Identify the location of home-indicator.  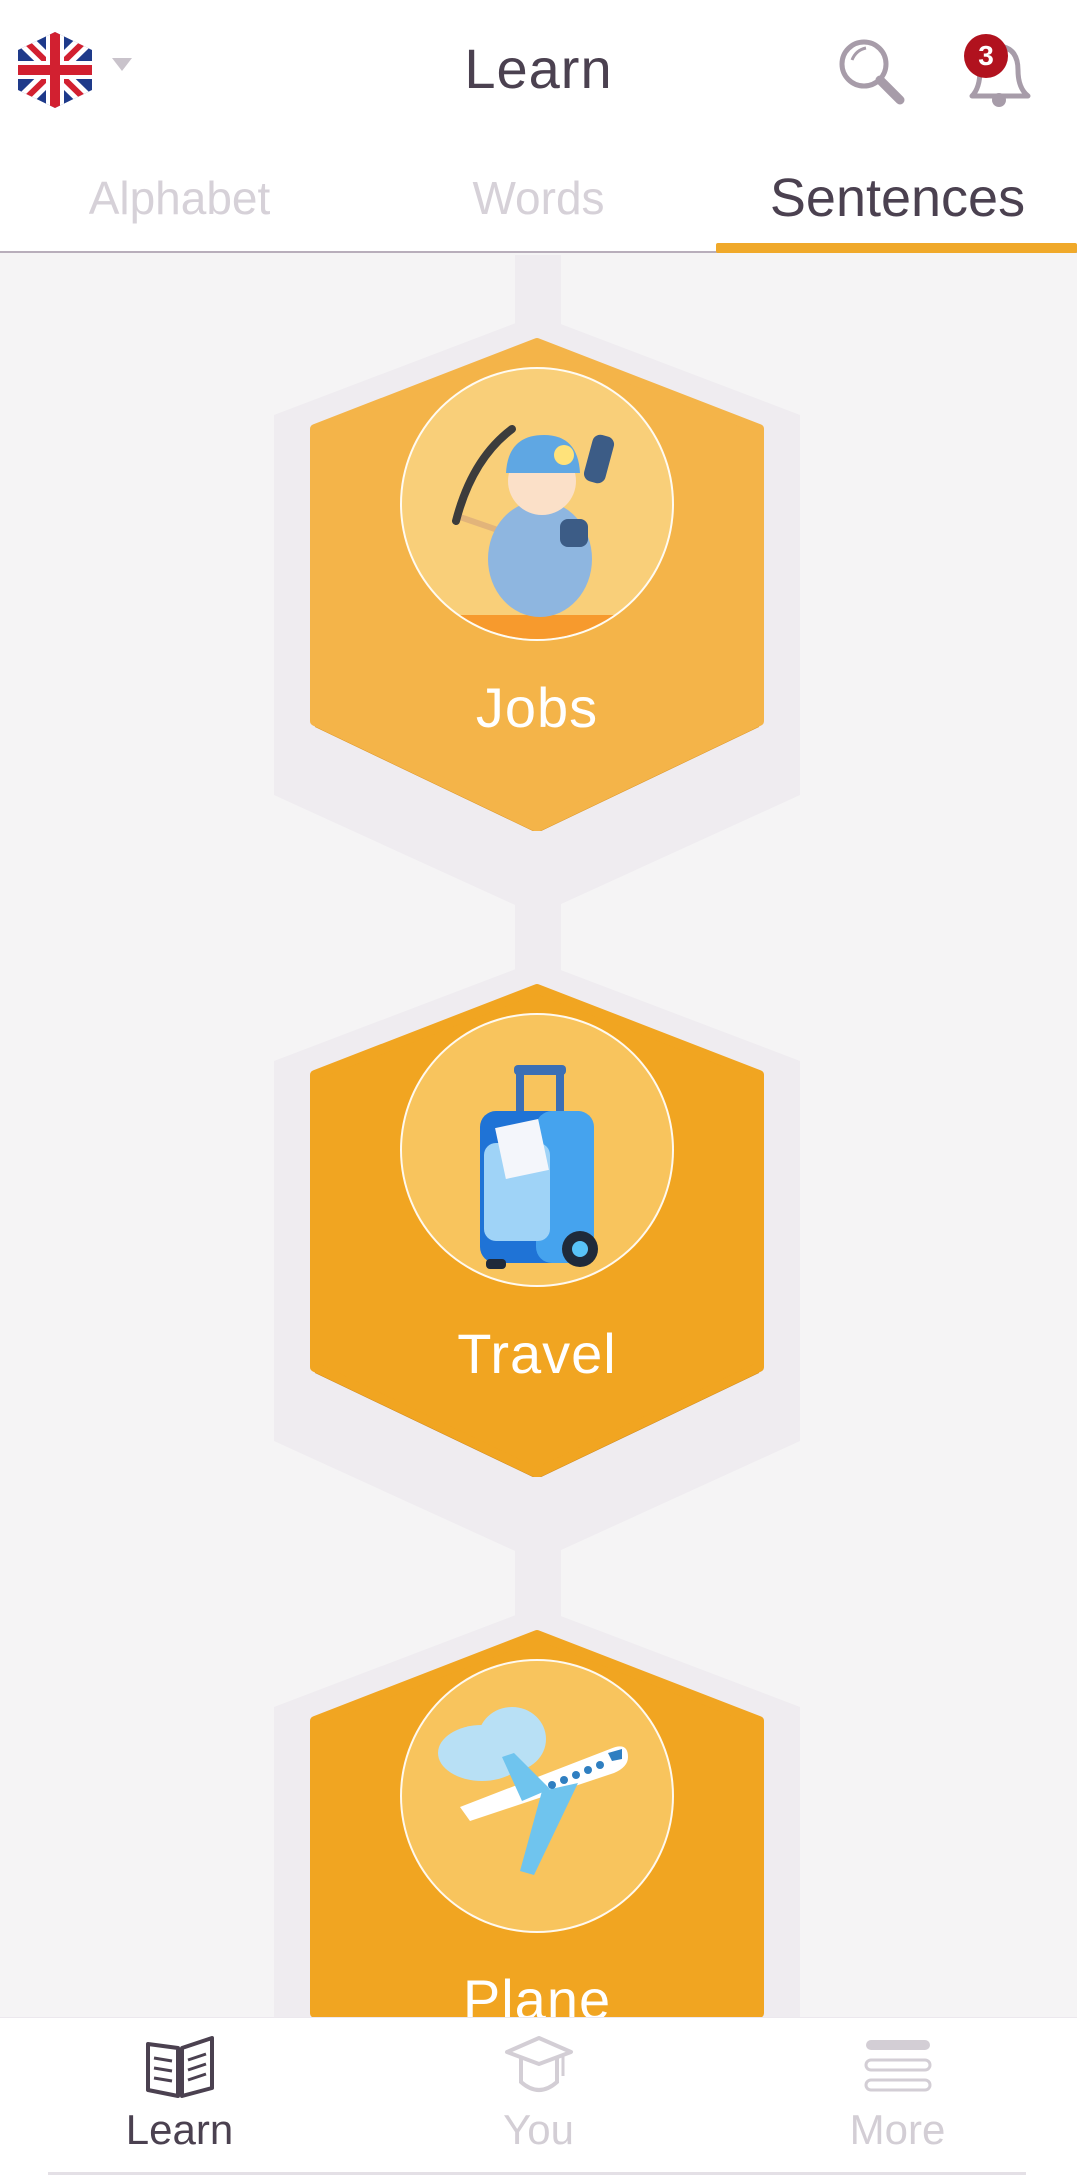
(537, 2173).